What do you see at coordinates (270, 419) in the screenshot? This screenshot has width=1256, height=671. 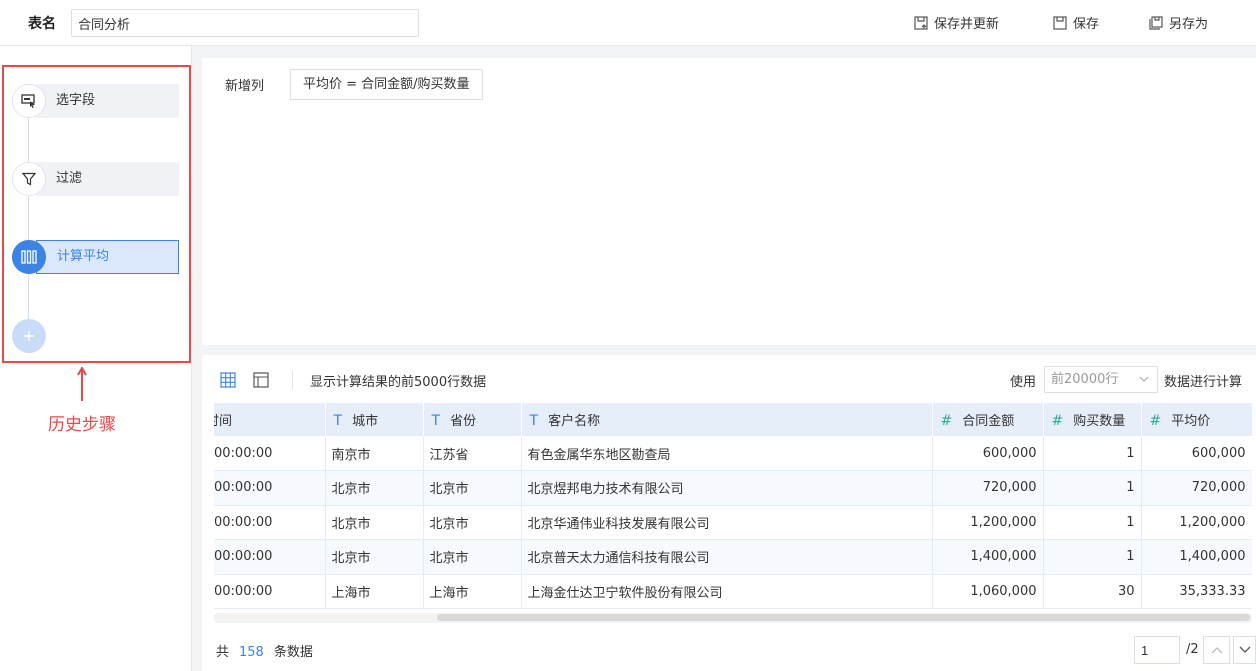 I see `column-header: 时间` at bounding box center [270, 419].